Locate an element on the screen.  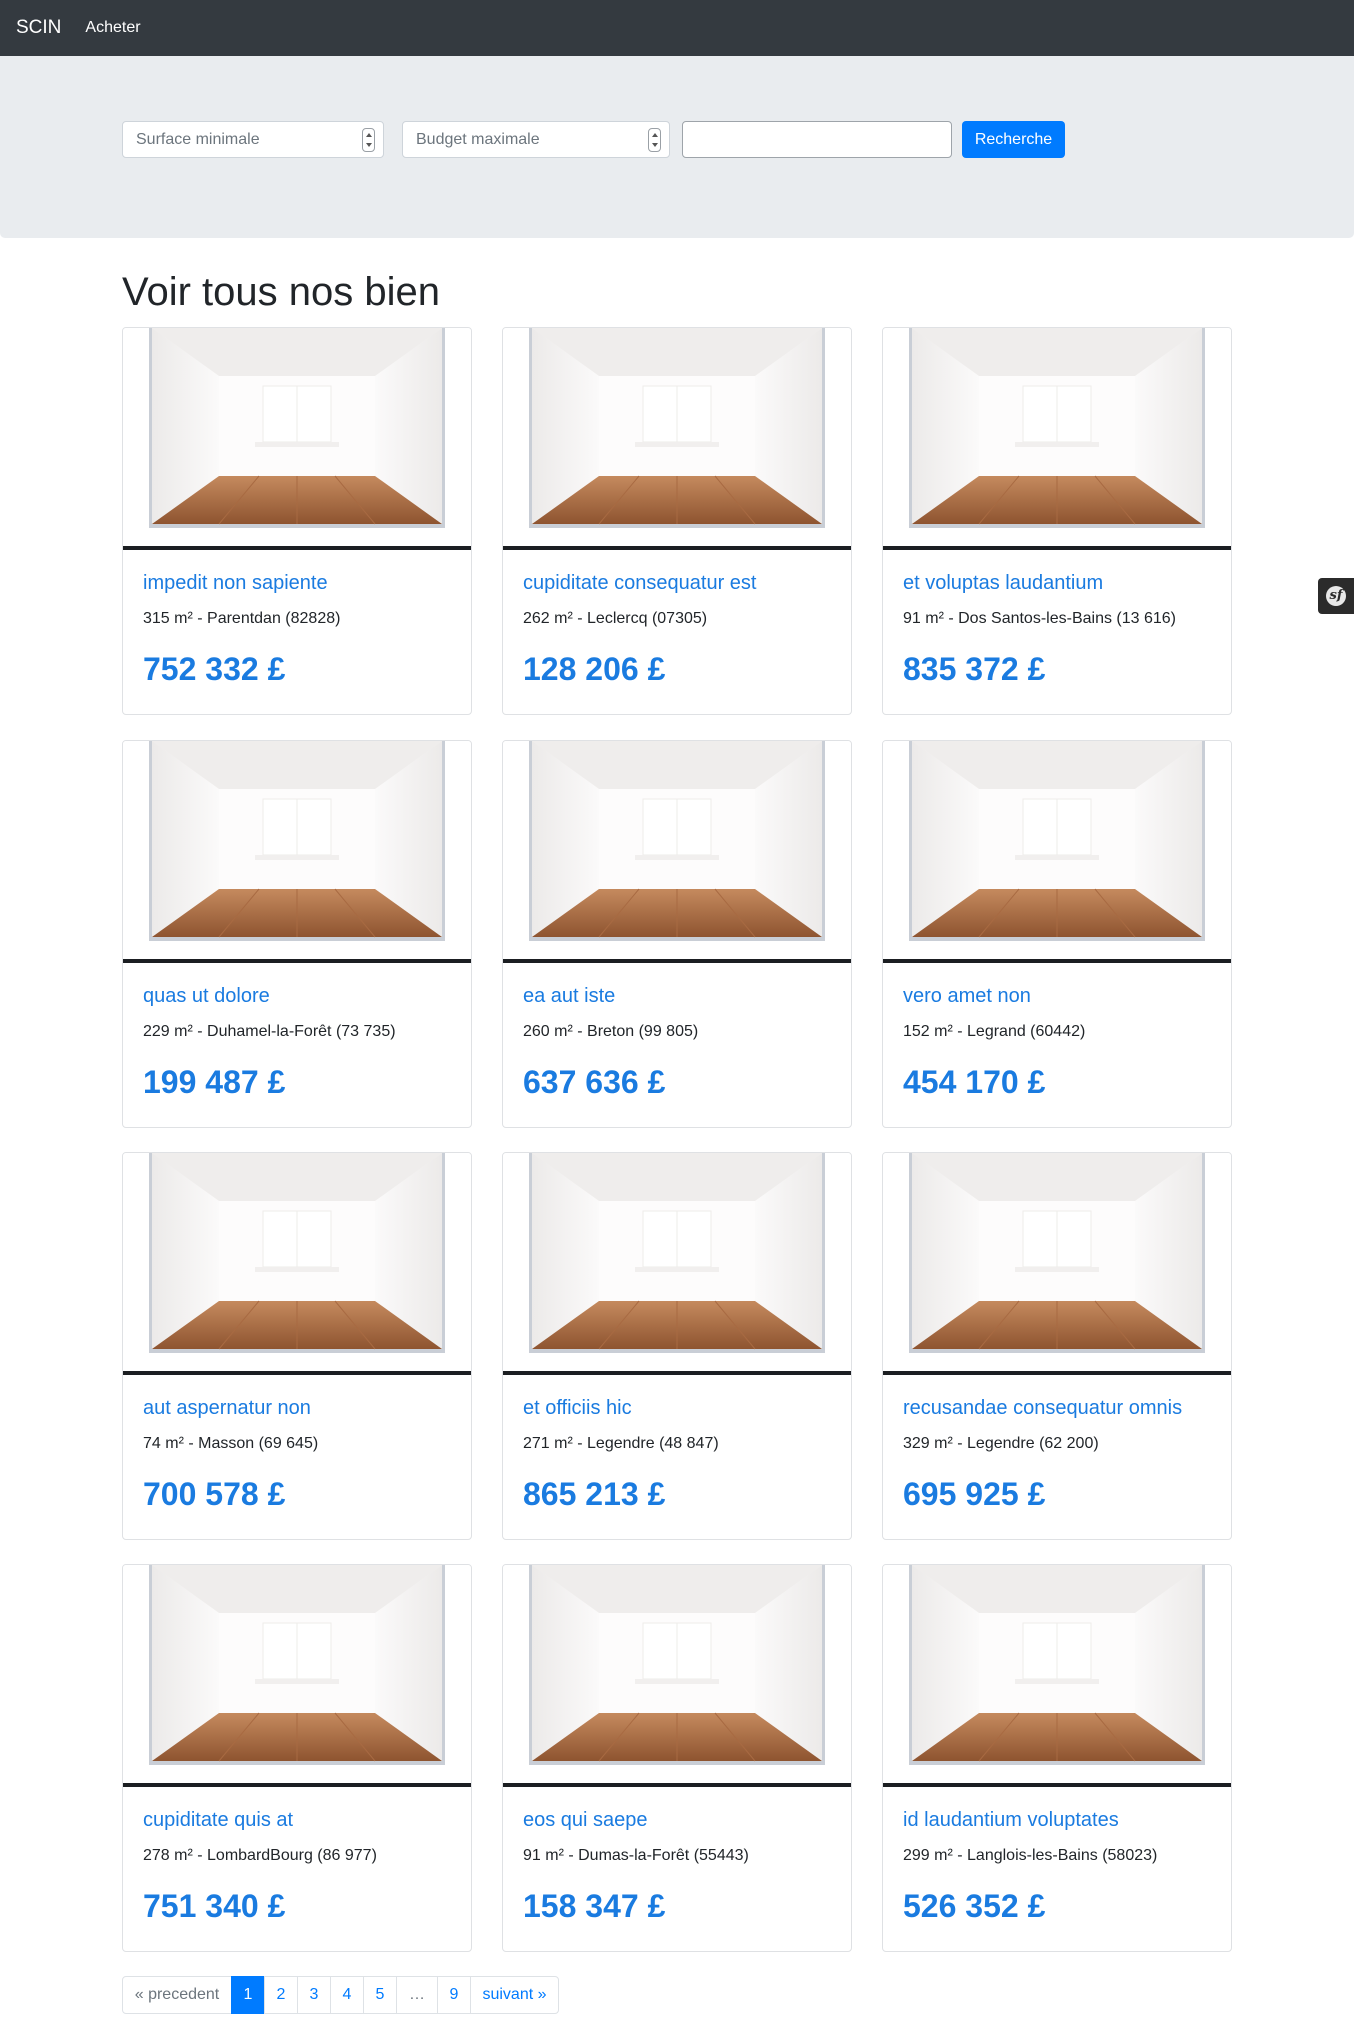
surface-input: Surface minimale is located at coordinates (253, 139).